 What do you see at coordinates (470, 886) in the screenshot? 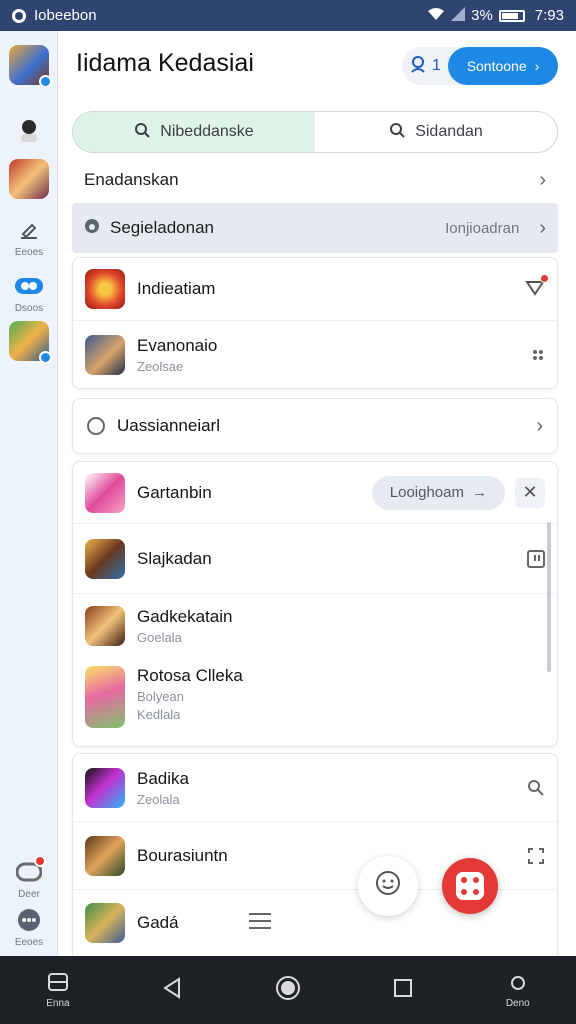
I see `game-center-fab` at bounding box center [470, 886].